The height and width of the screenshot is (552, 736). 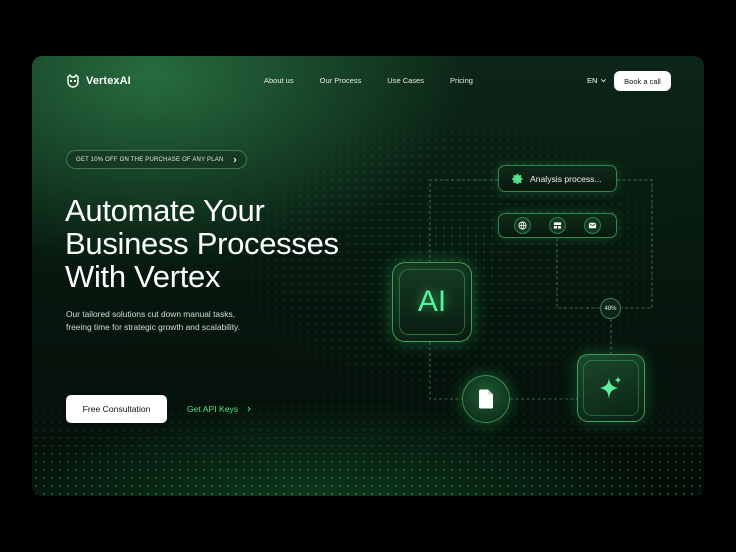 I want to click on globe-button, so click(x=522, y=225).